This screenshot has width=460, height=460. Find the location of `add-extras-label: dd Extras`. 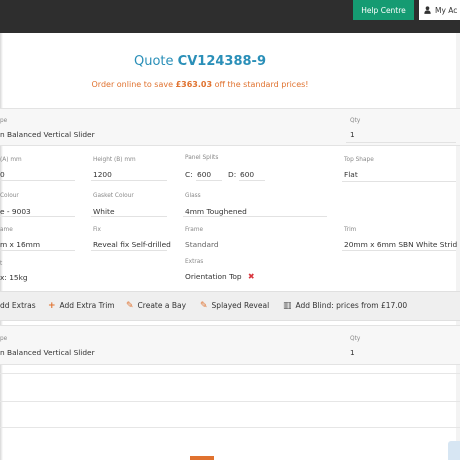

add-extras-label: dd Extras is located at coordinates (18, 305).